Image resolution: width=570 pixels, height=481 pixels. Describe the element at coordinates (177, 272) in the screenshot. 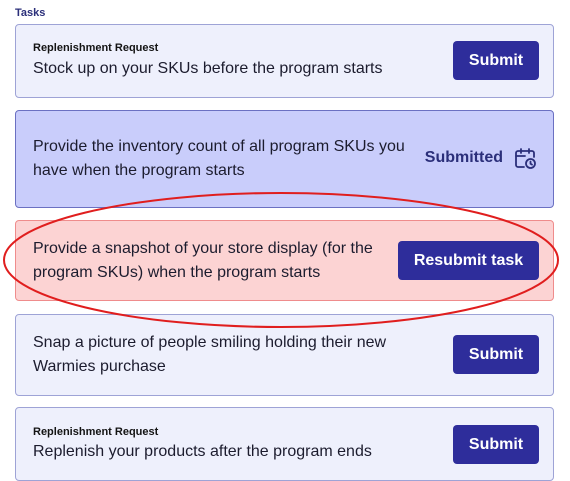

I see `task-description-line: program SKUs) when the program starts` at that location.